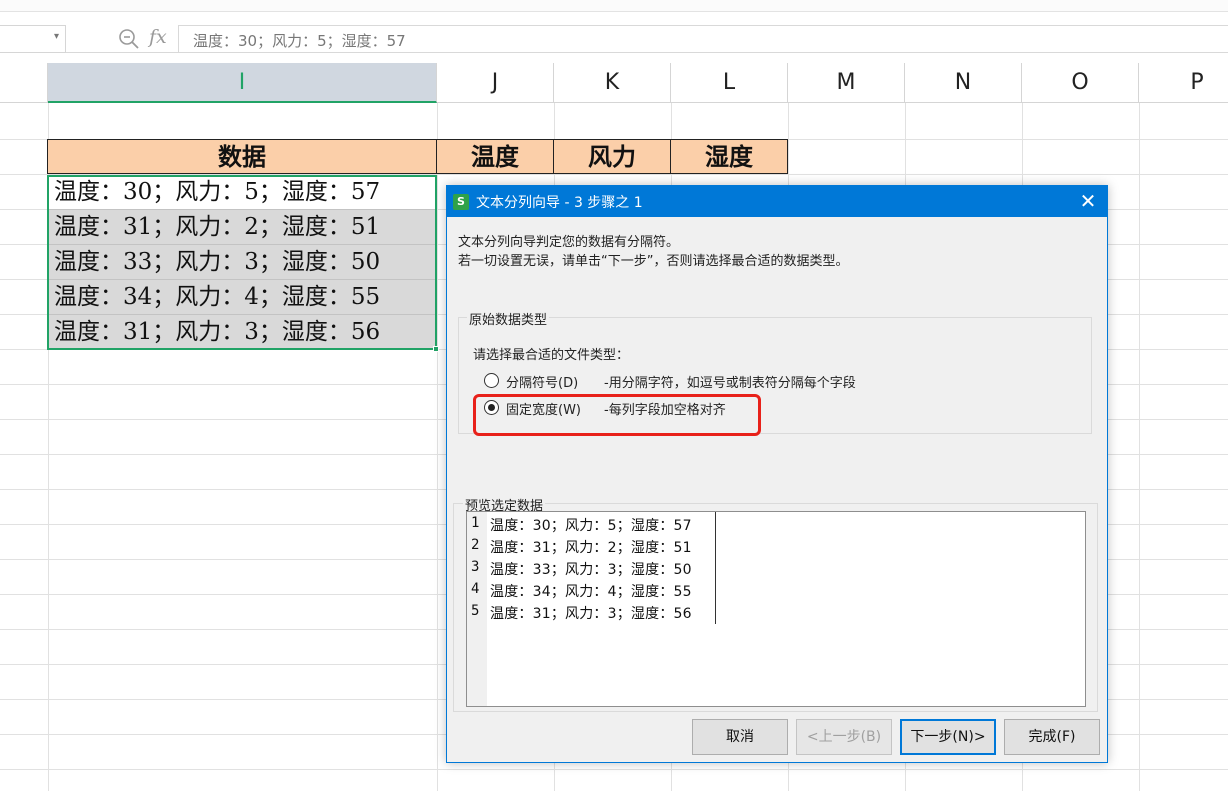  What do you see at coordinates (559, 203) in the screenshot?
I see `dialog-title: 文本分列向导 - 3 步骤之 1` at bounding box center [559, 203].